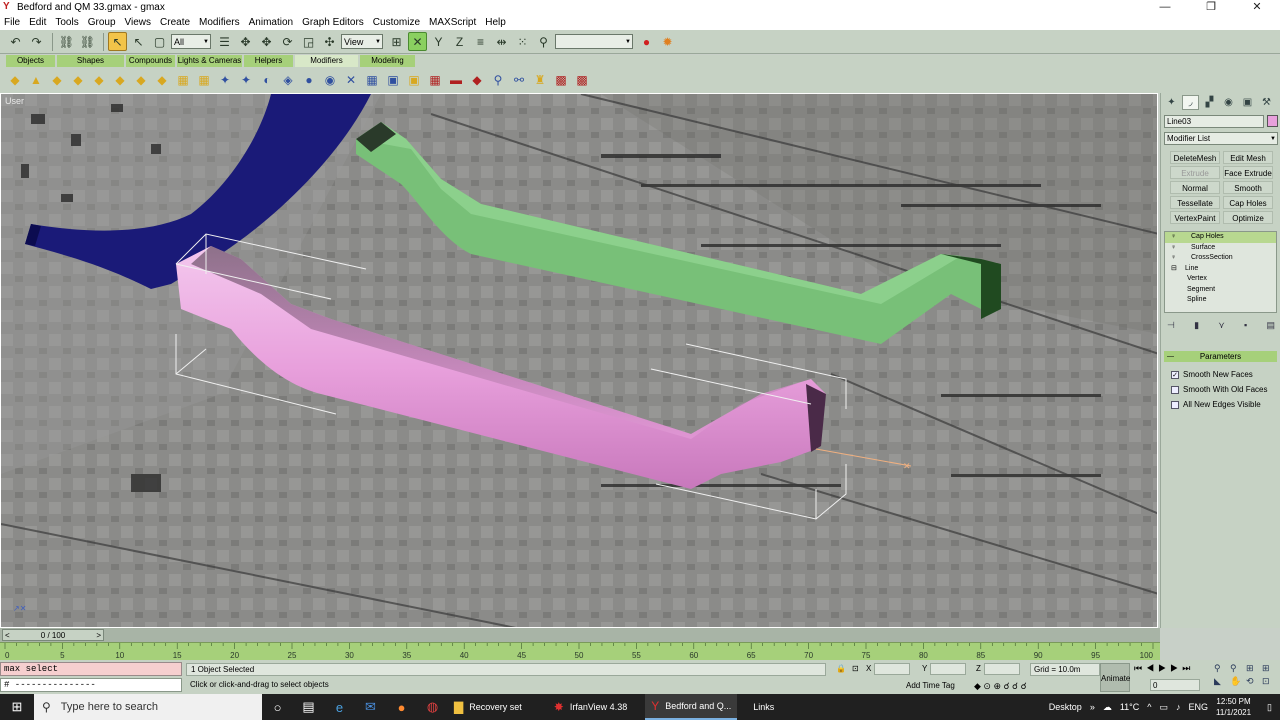 This screenshot has width=1280, height=720. Describe the element at coordinates (763, 707) in the screenshot. I see `taskbar-links-toolbar: Links` at that location.